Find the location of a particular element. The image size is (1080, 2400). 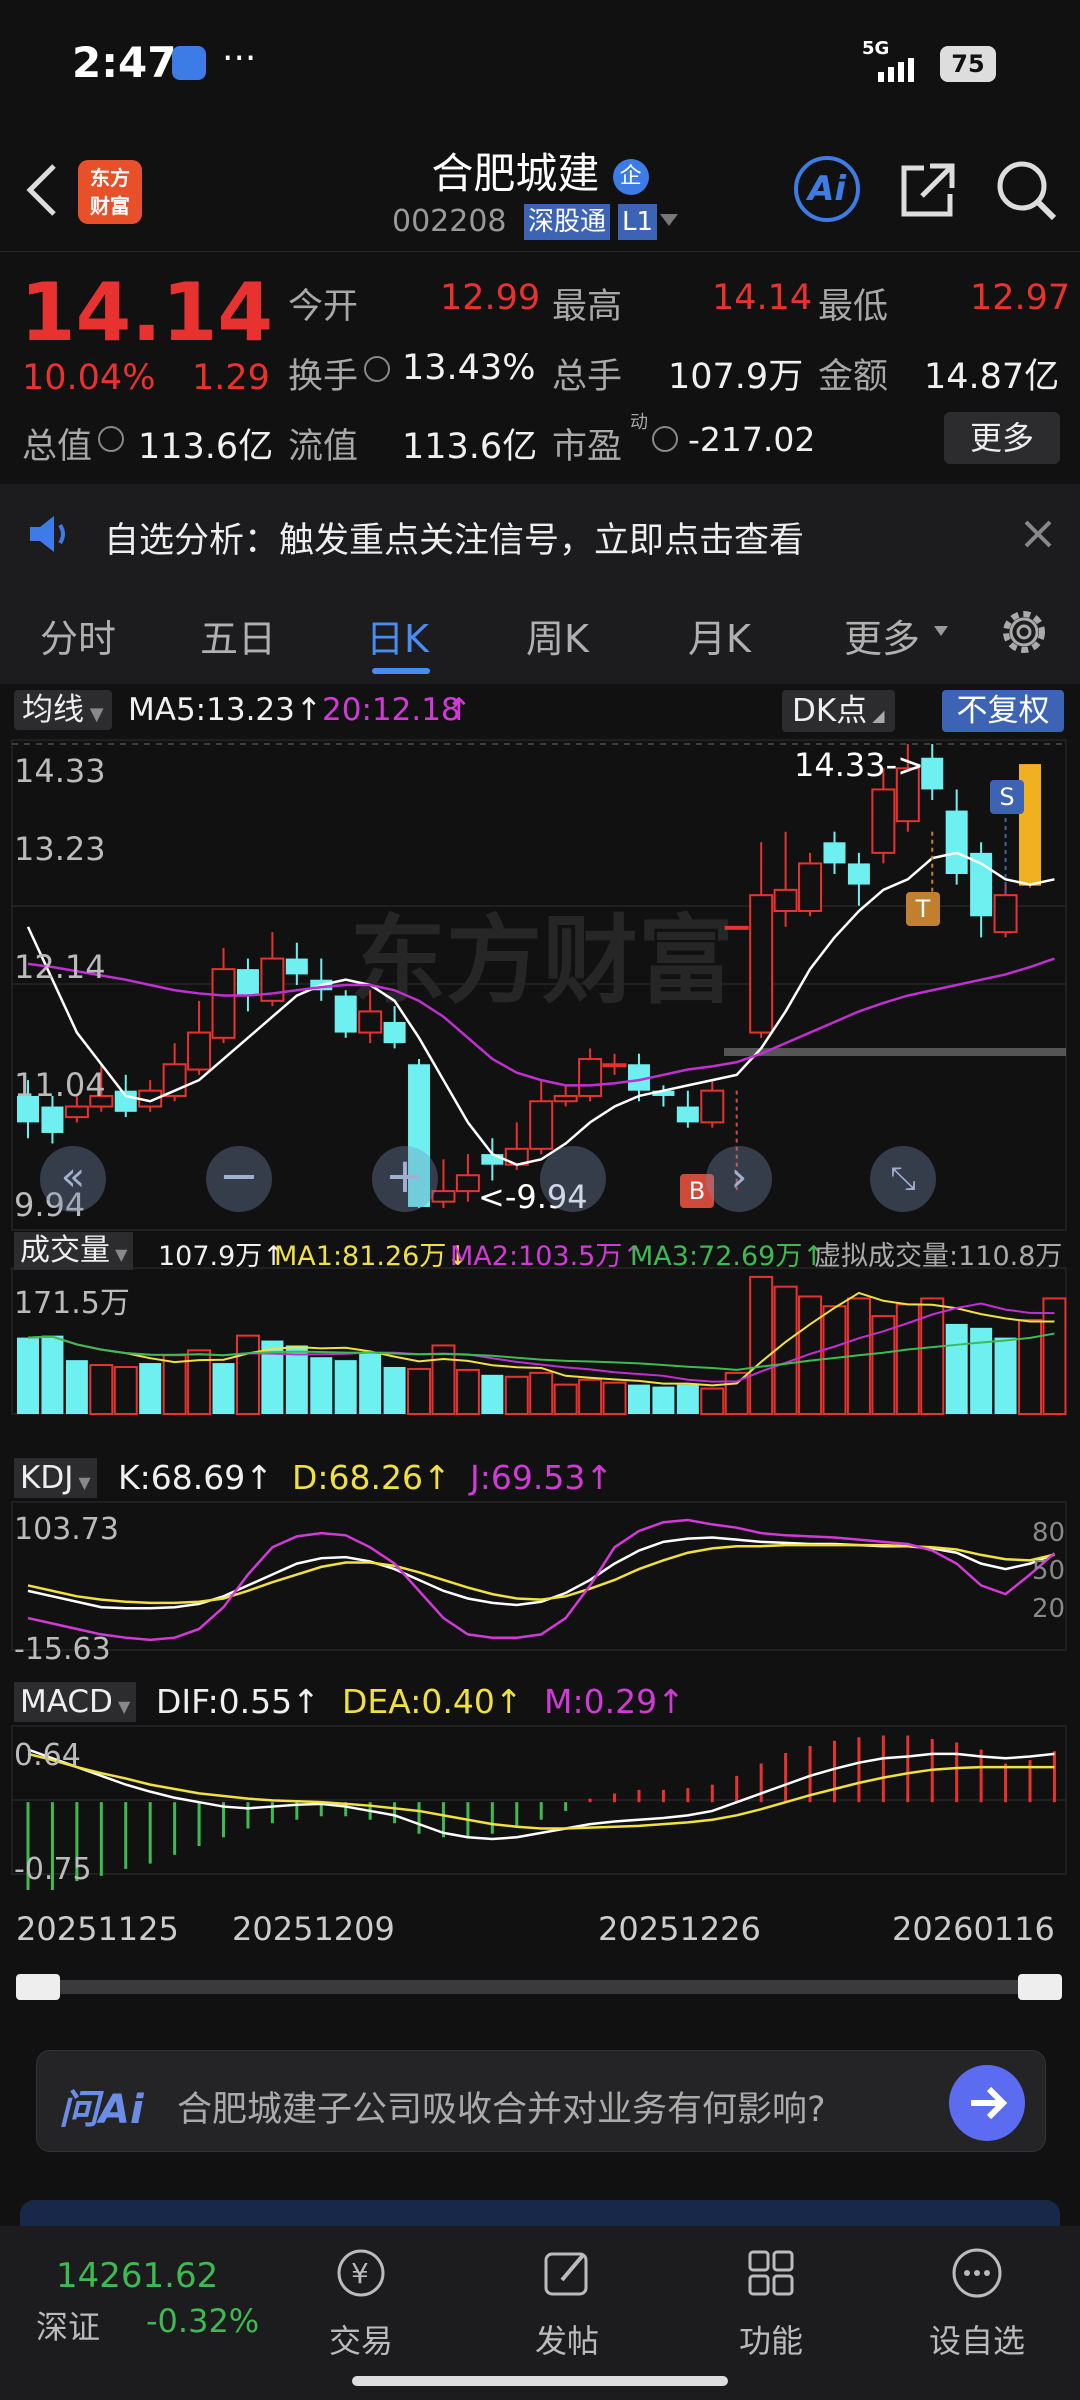

range-handle-left is located at coordinates (38, 1987).